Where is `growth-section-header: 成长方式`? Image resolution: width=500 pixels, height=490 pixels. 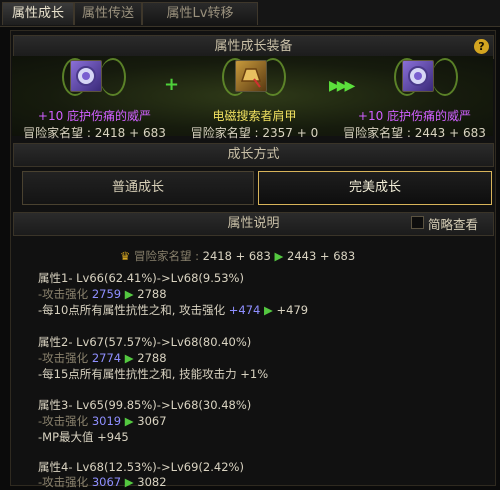
growth-section-header: 成长方式 is located at coordinates (253, 155).